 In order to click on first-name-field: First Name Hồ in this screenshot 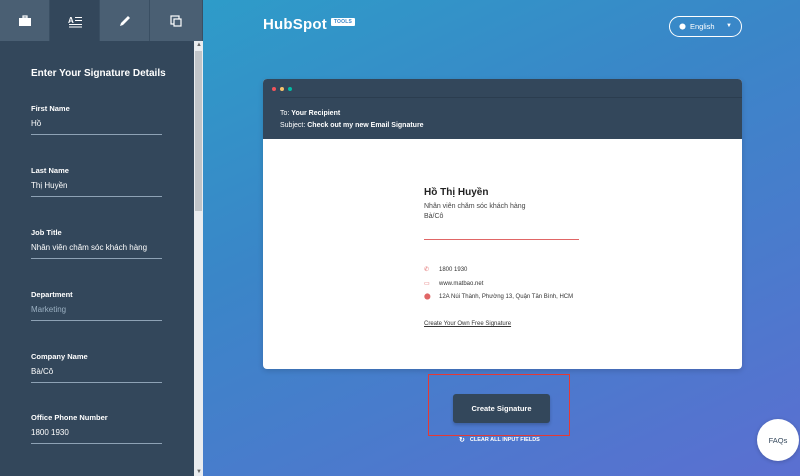, I will do `click(96, 119)`.